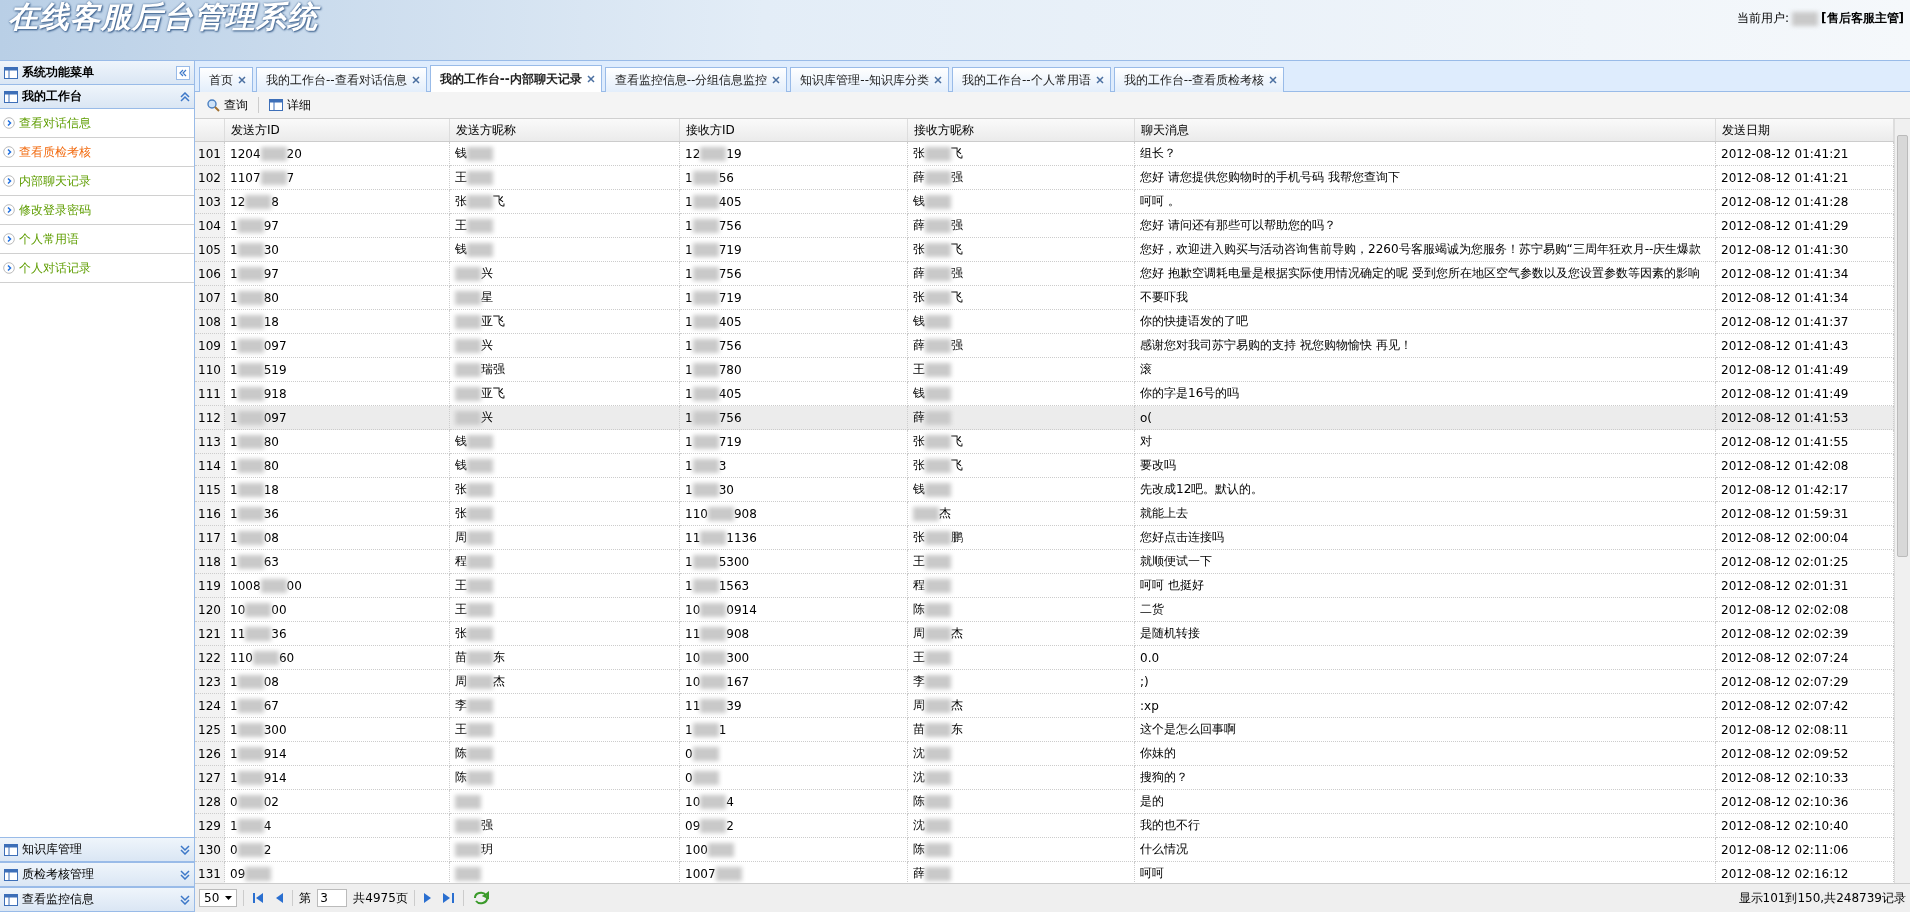 The height and width of the screenshot is (912, 1910). Describe the element at coordinates (97, 239) in the screenshot. I see `menu-item: 个人常用语` at that location.